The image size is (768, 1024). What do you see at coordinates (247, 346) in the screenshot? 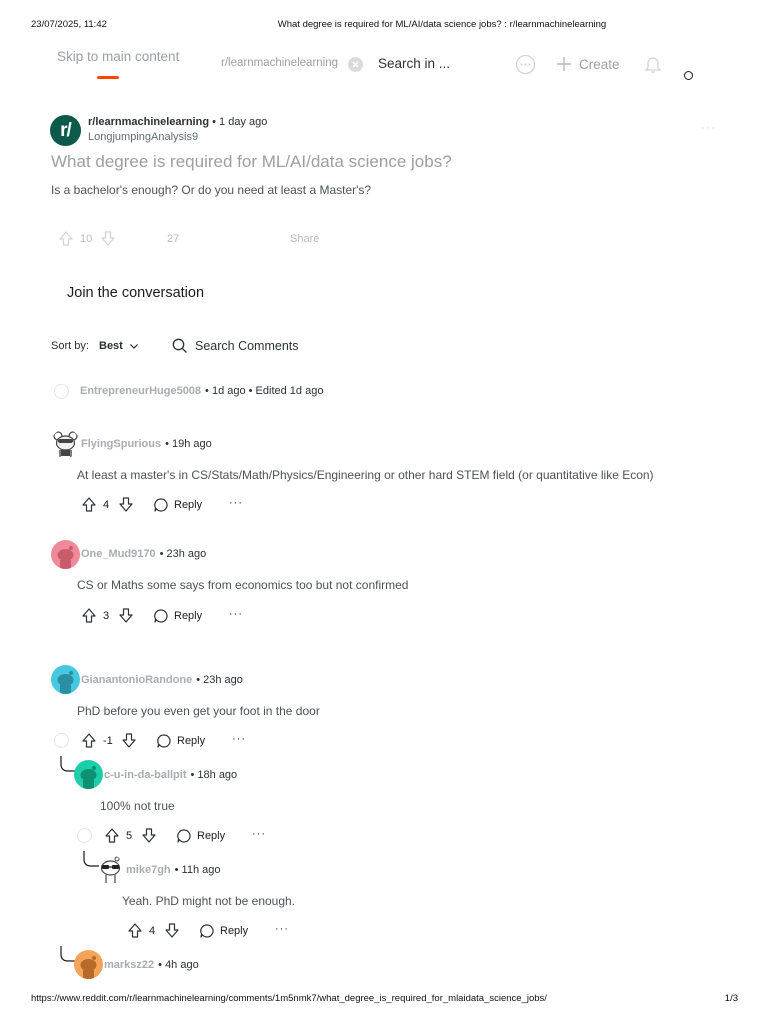
I see `search-comments-label: Search Comments` at bounding box center [247, 346].